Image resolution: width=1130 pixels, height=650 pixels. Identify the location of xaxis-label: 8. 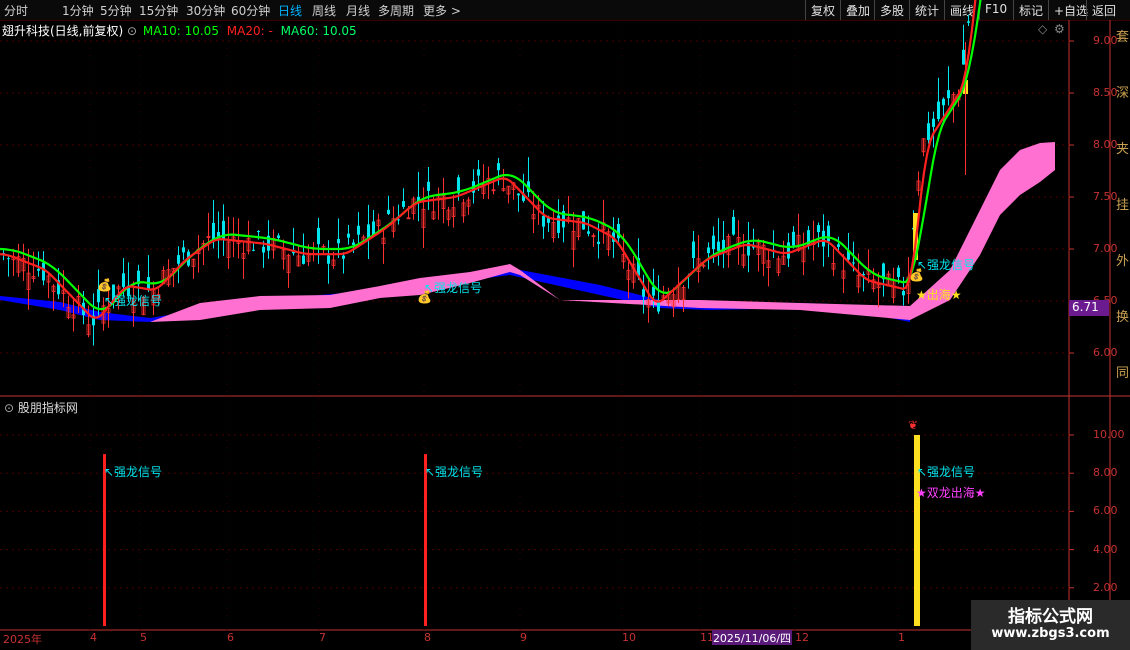
(427, 637).